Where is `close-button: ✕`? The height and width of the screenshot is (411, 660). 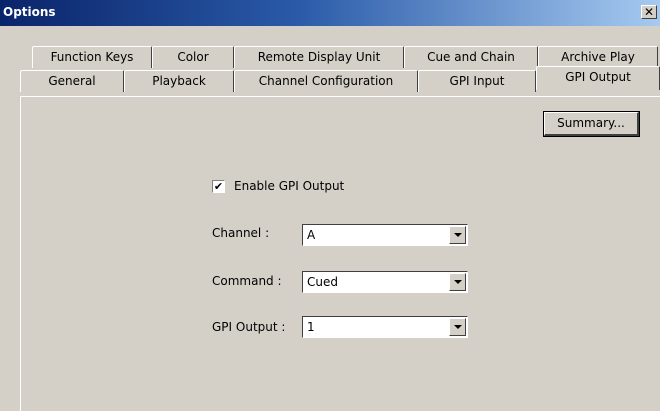
close-button: ✕ is located at coordinates (649, 12).